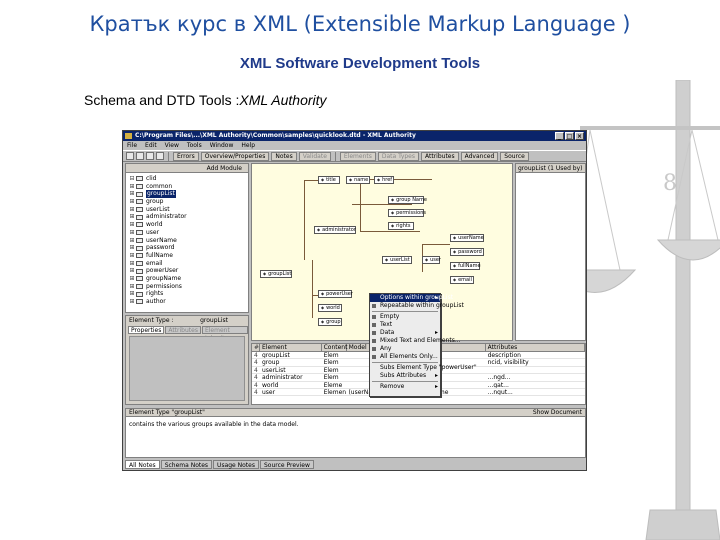  I want to click on diagram-node: rights, so click(401, 226).